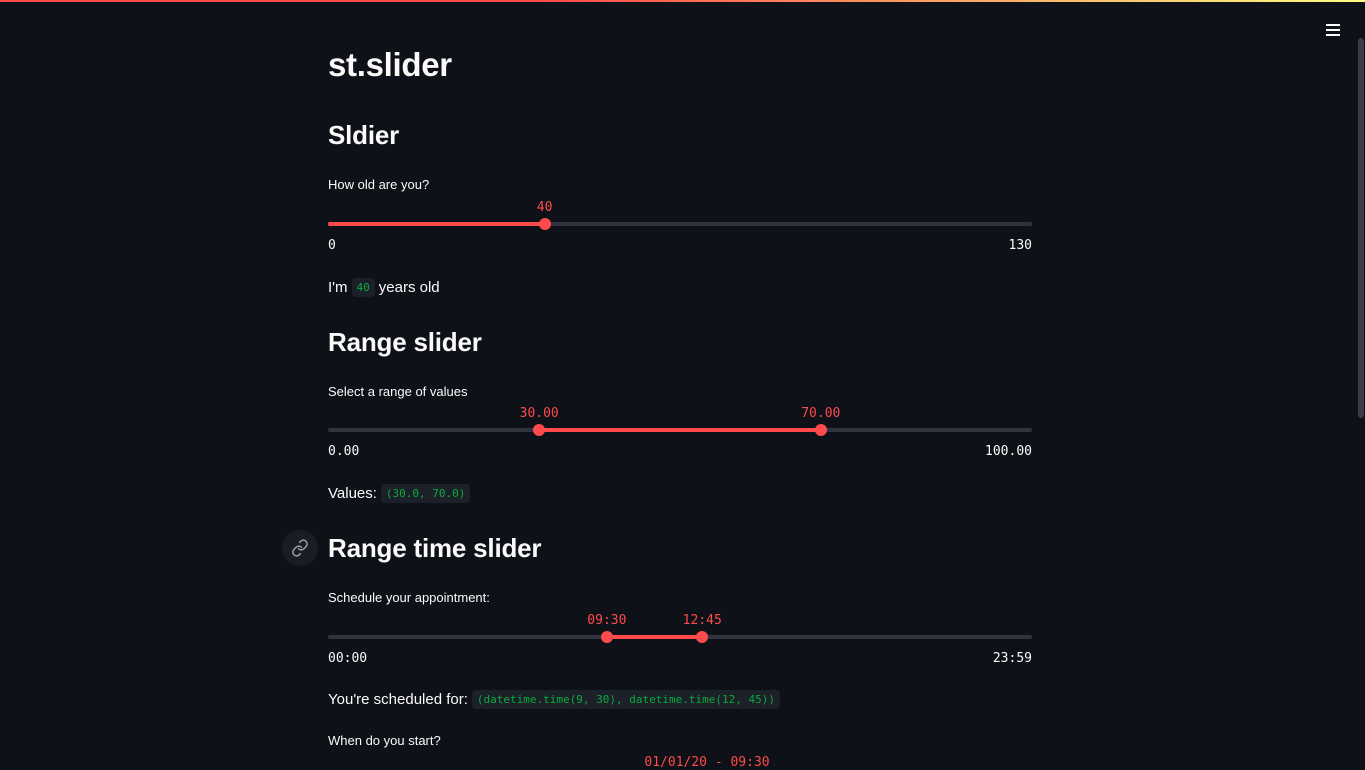  Describe the element at coordinates (435, 548) in the screenshot. I see `time-slider-heading: Range time slider` at that location.